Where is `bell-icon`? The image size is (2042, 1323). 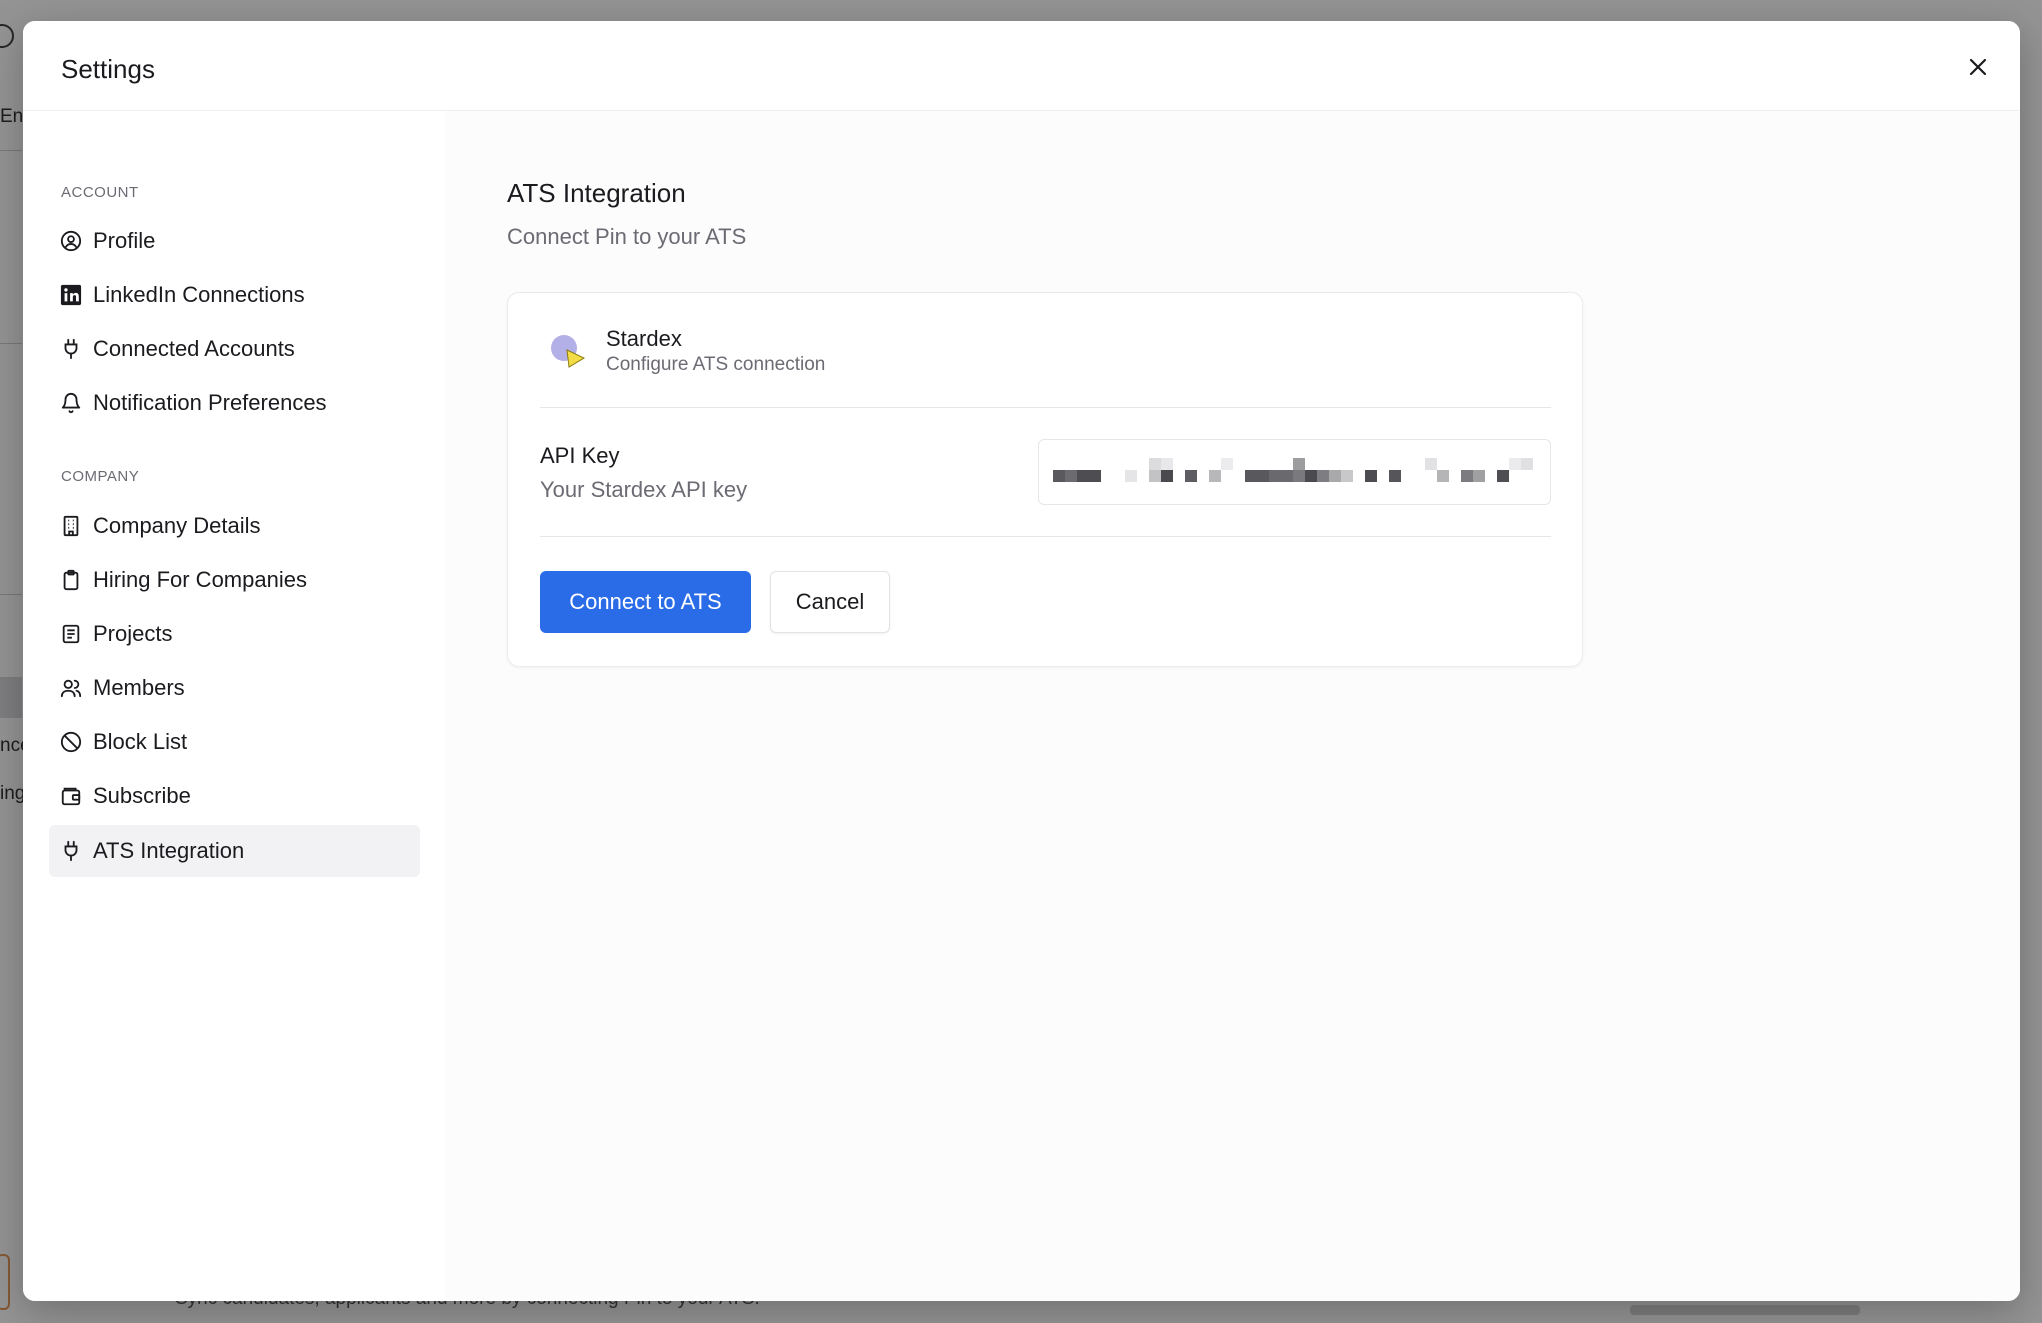 bell-icon is located at coordinates (71, 403).